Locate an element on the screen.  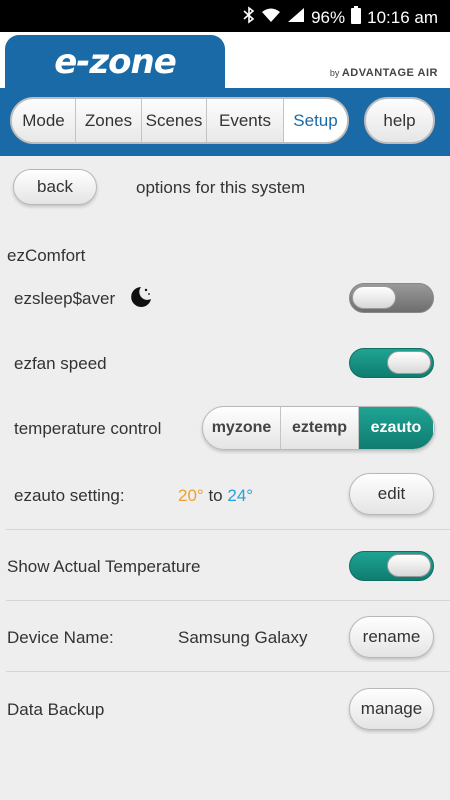
tab-events: Events is located at coordinates (245, 120).